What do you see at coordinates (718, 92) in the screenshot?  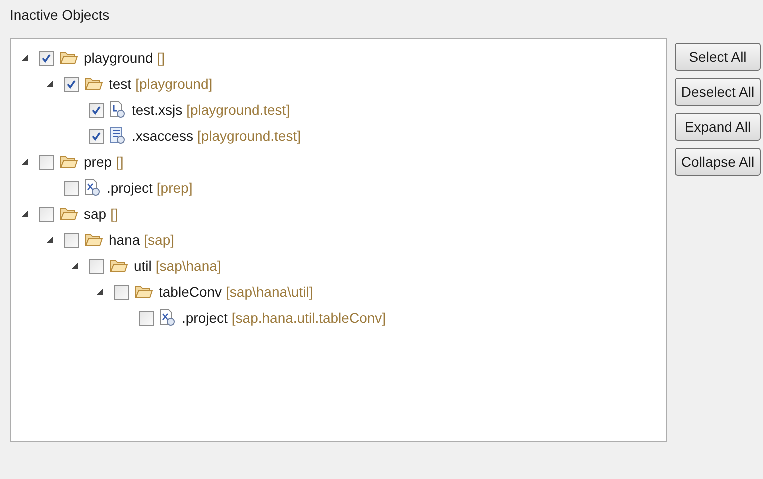 I see `tree-action-button: Deselect All` at bounding box center [718, 92].